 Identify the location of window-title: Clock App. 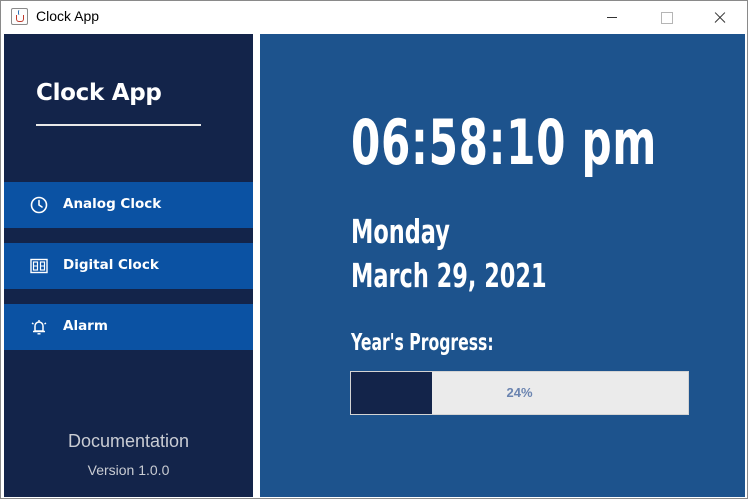
(68, 16).